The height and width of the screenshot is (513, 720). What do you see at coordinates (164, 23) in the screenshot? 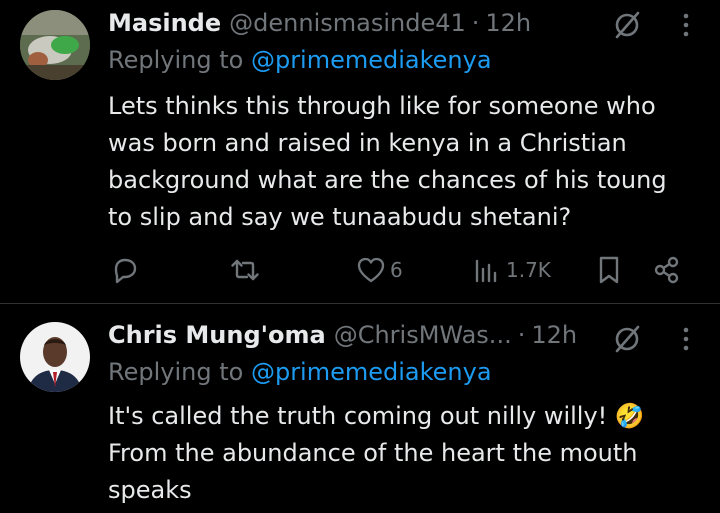
I see `display-name: Masinde` at bounding box center [164, 23].